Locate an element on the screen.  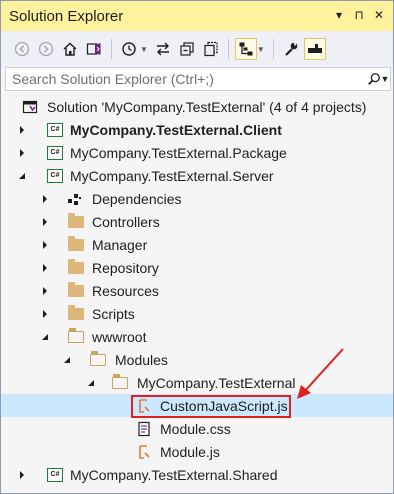
tree-item-project: C# MyCompany.TestExternal.Package is located at coordinates (197, 152).